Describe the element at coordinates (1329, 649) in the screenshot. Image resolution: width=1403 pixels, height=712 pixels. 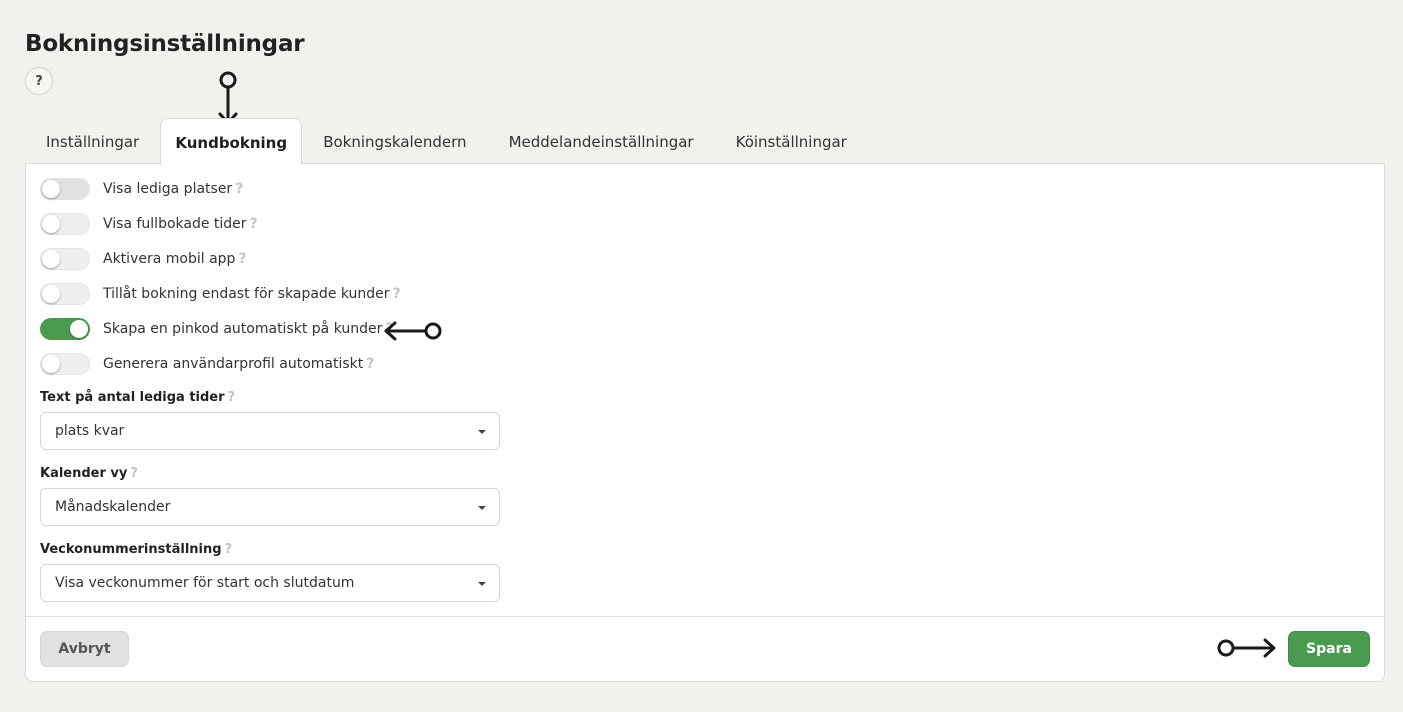
I see `save-button: Spara` at that location.